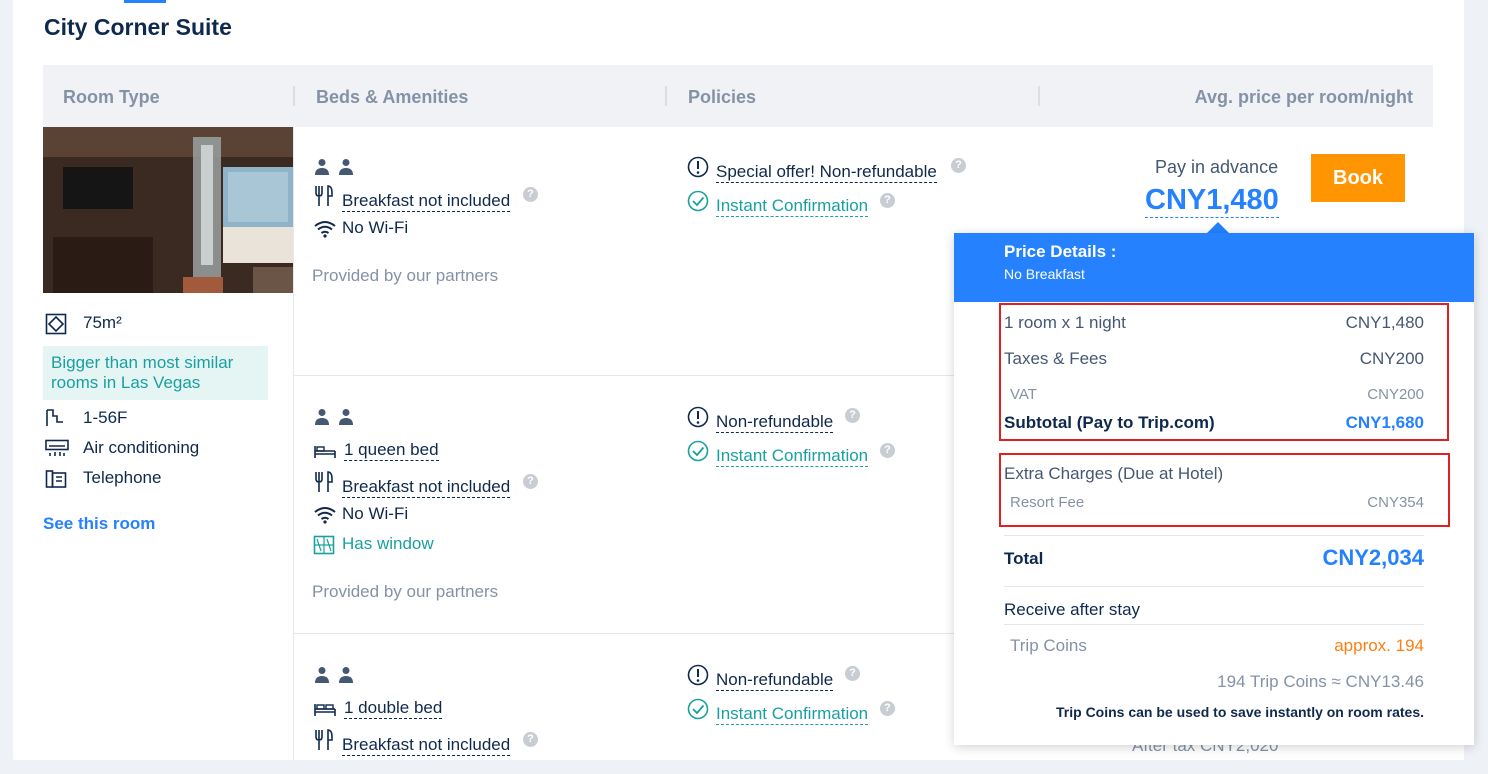 This screenshot has height=774, width=1488. I want to click on popup-subtitle: No Breakfast, so click(1044, 274).